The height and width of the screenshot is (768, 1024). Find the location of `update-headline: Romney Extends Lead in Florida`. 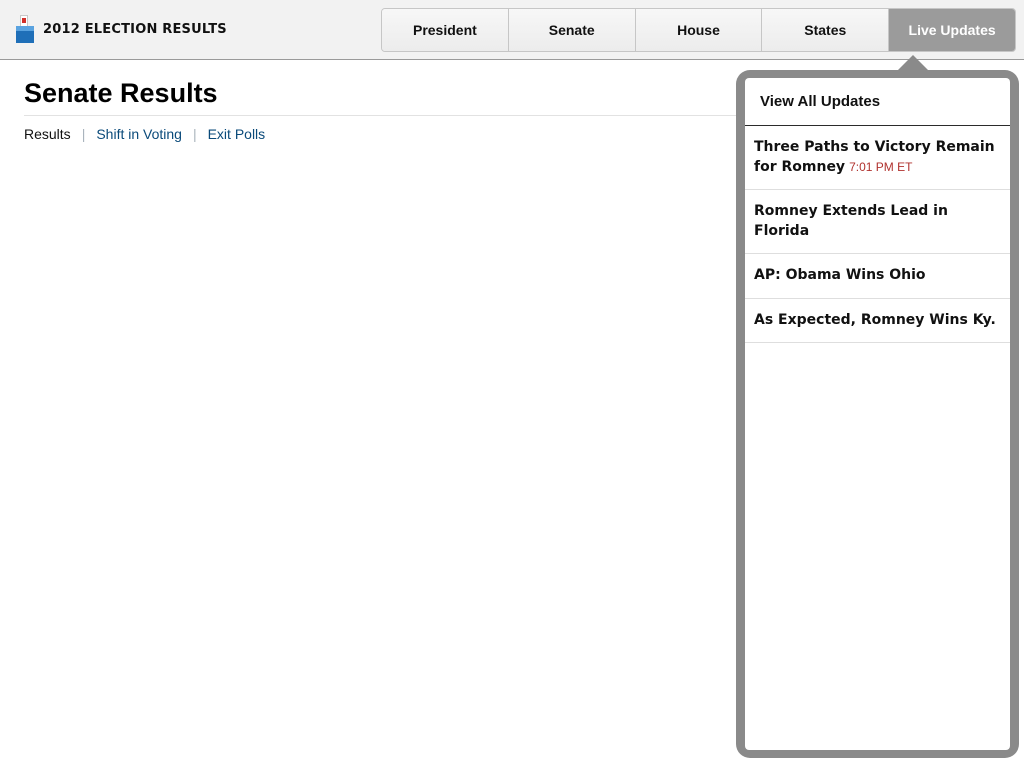

update-headline: Romney Extends Lead in Florida is located at coordinates (851, 221).